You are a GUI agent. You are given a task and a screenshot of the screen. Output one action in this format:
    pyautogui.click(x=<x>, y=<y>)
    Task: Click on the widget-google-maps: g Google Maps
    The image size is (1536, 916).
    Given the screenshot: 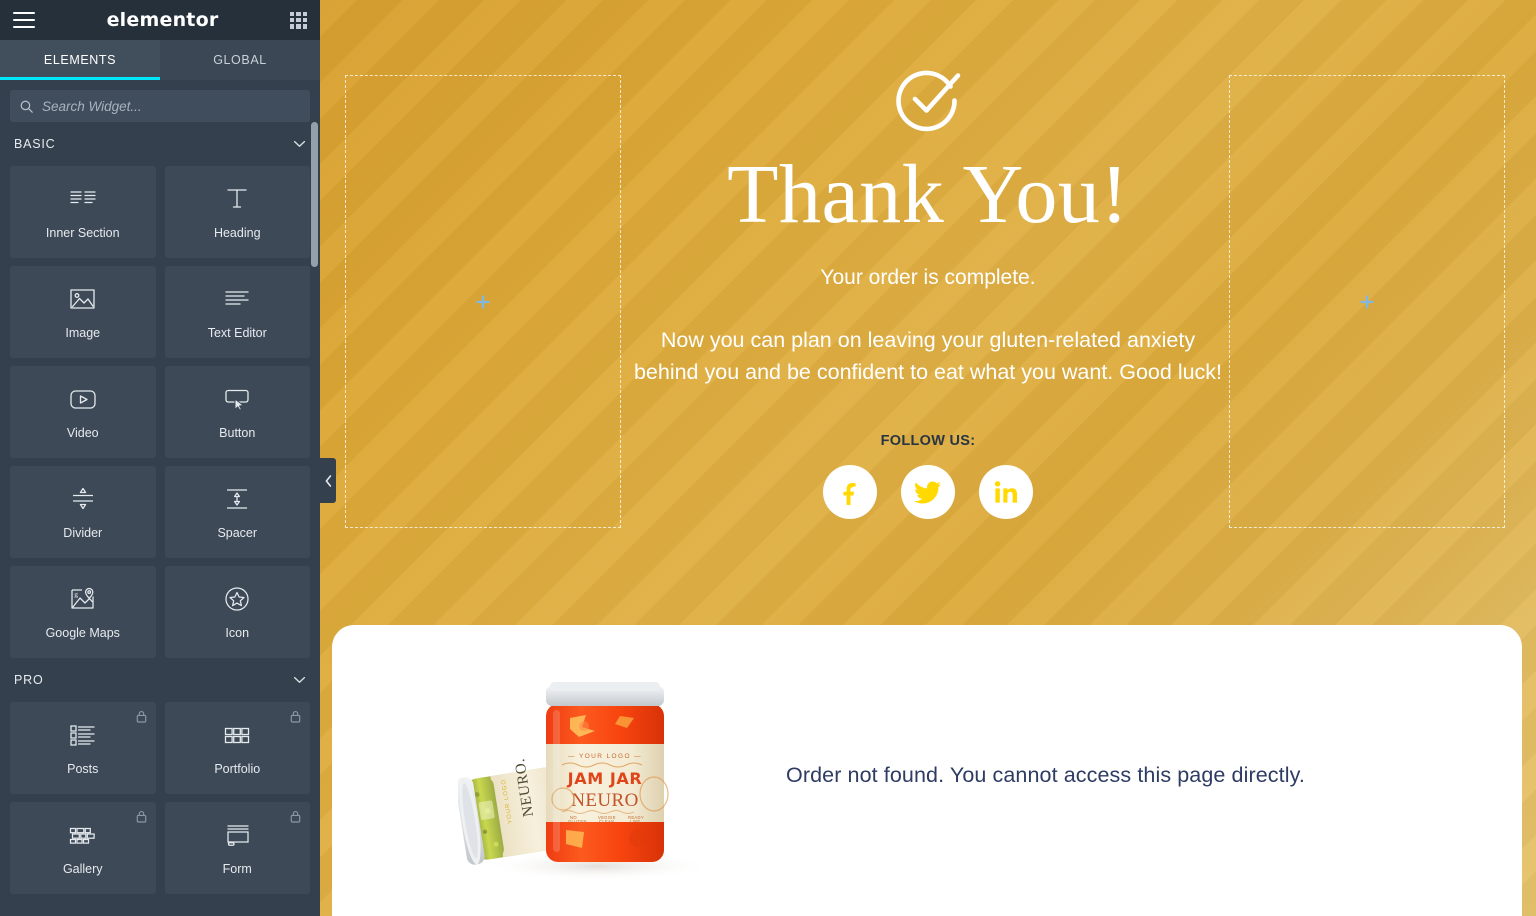 What is the action you would take?
    pyautogui.click(x=83, y=612)
    